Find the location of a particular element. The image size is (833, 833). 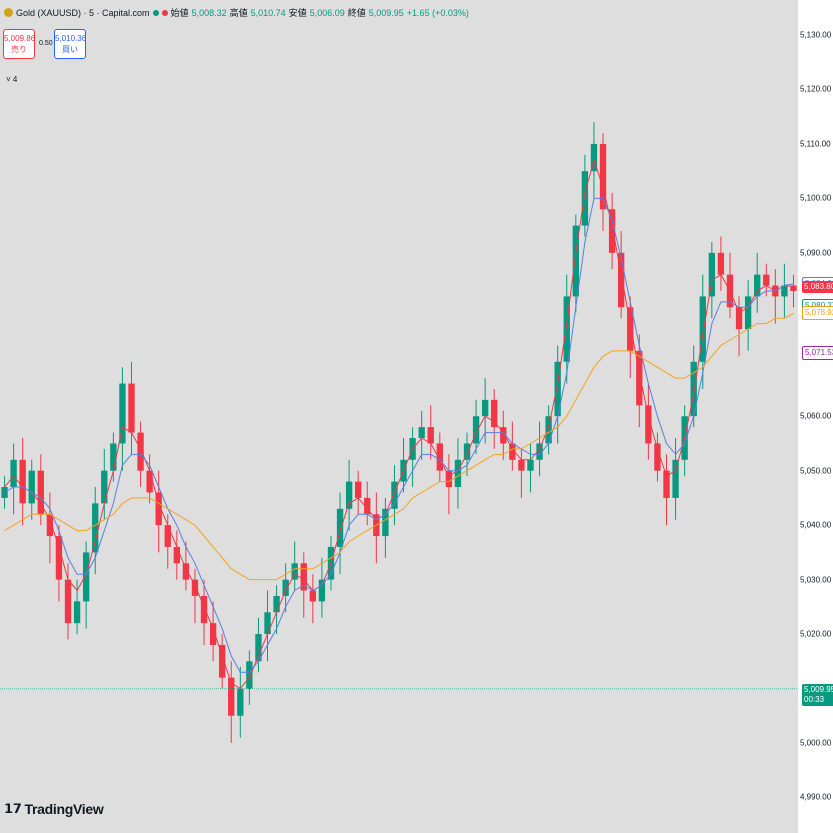

high-label: 高値 is located at coordinates (238, 13).